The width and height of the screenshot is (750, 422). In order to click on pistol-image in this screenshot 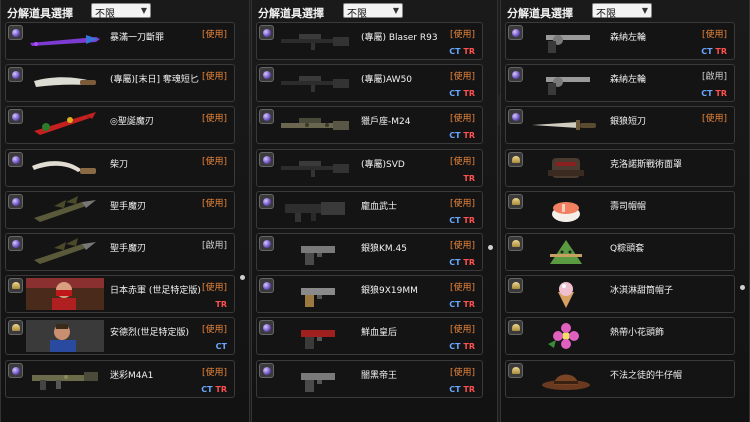, I will do `click(316, 379)`.